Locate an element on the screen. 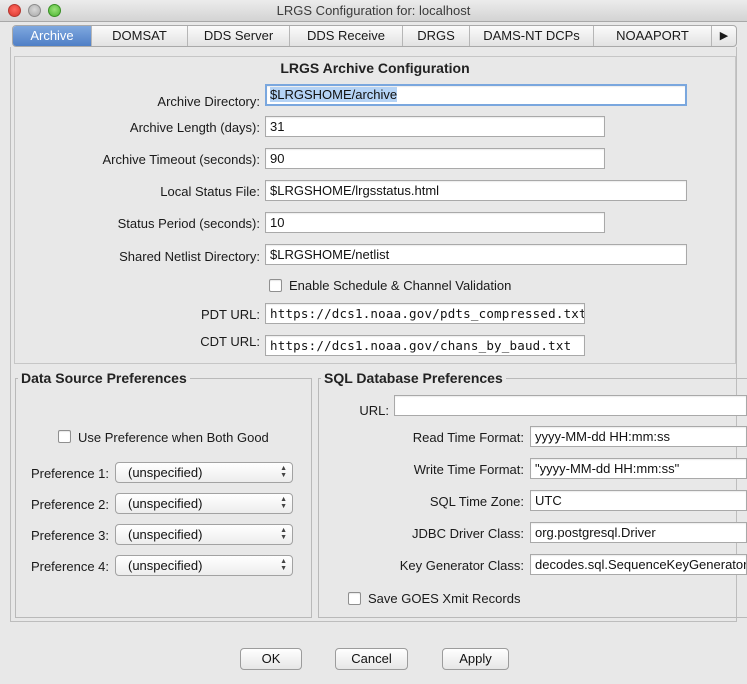 This screenshot has height=684, width=747. sql-time-zone-field: UTC is located at coordinates (638, 500).